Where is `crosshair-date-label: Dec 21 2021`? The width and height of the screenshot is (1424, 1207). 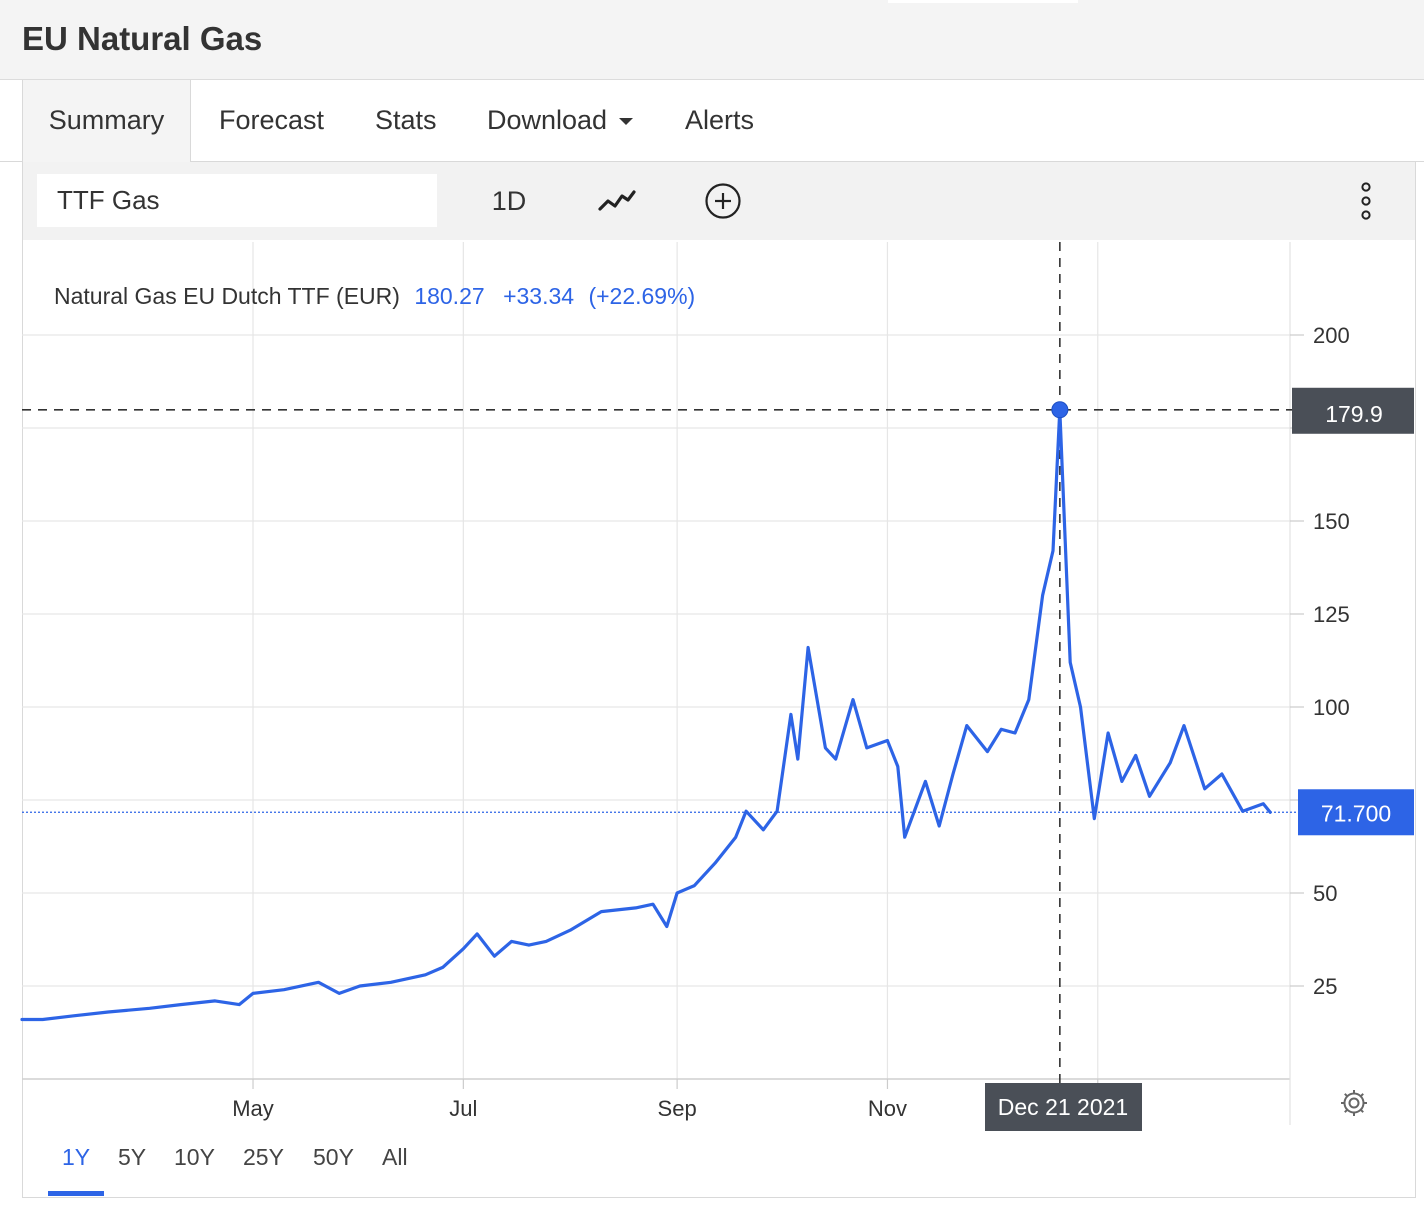 crosshair-date-label: Dec 21 2021 is located at coordinates (1063, 1107).